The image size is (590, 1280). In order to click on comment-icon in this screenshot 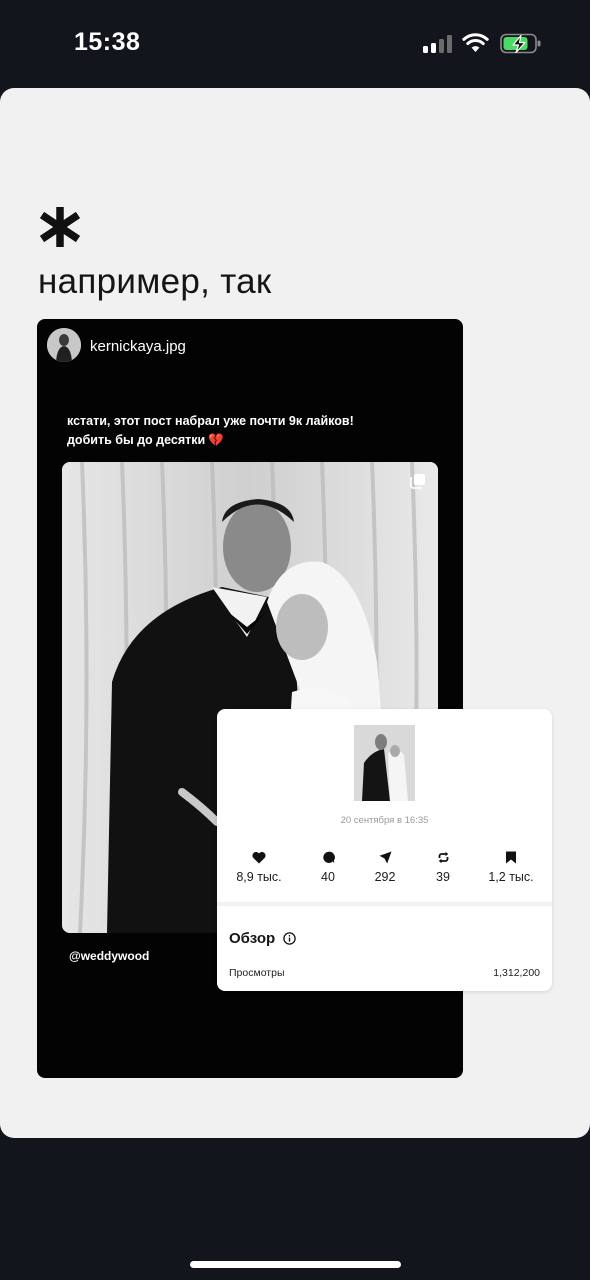, I will do `click(328, 857)`.